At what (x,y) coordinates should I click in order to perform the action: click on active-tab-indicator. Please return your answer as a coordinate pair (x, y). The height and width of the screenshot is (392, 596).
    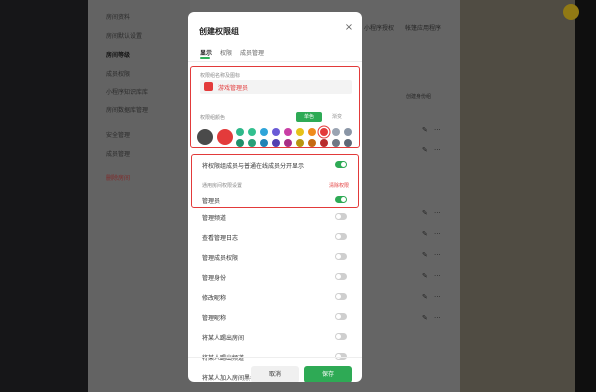
    Looking at the image, I should click on (205, 58).